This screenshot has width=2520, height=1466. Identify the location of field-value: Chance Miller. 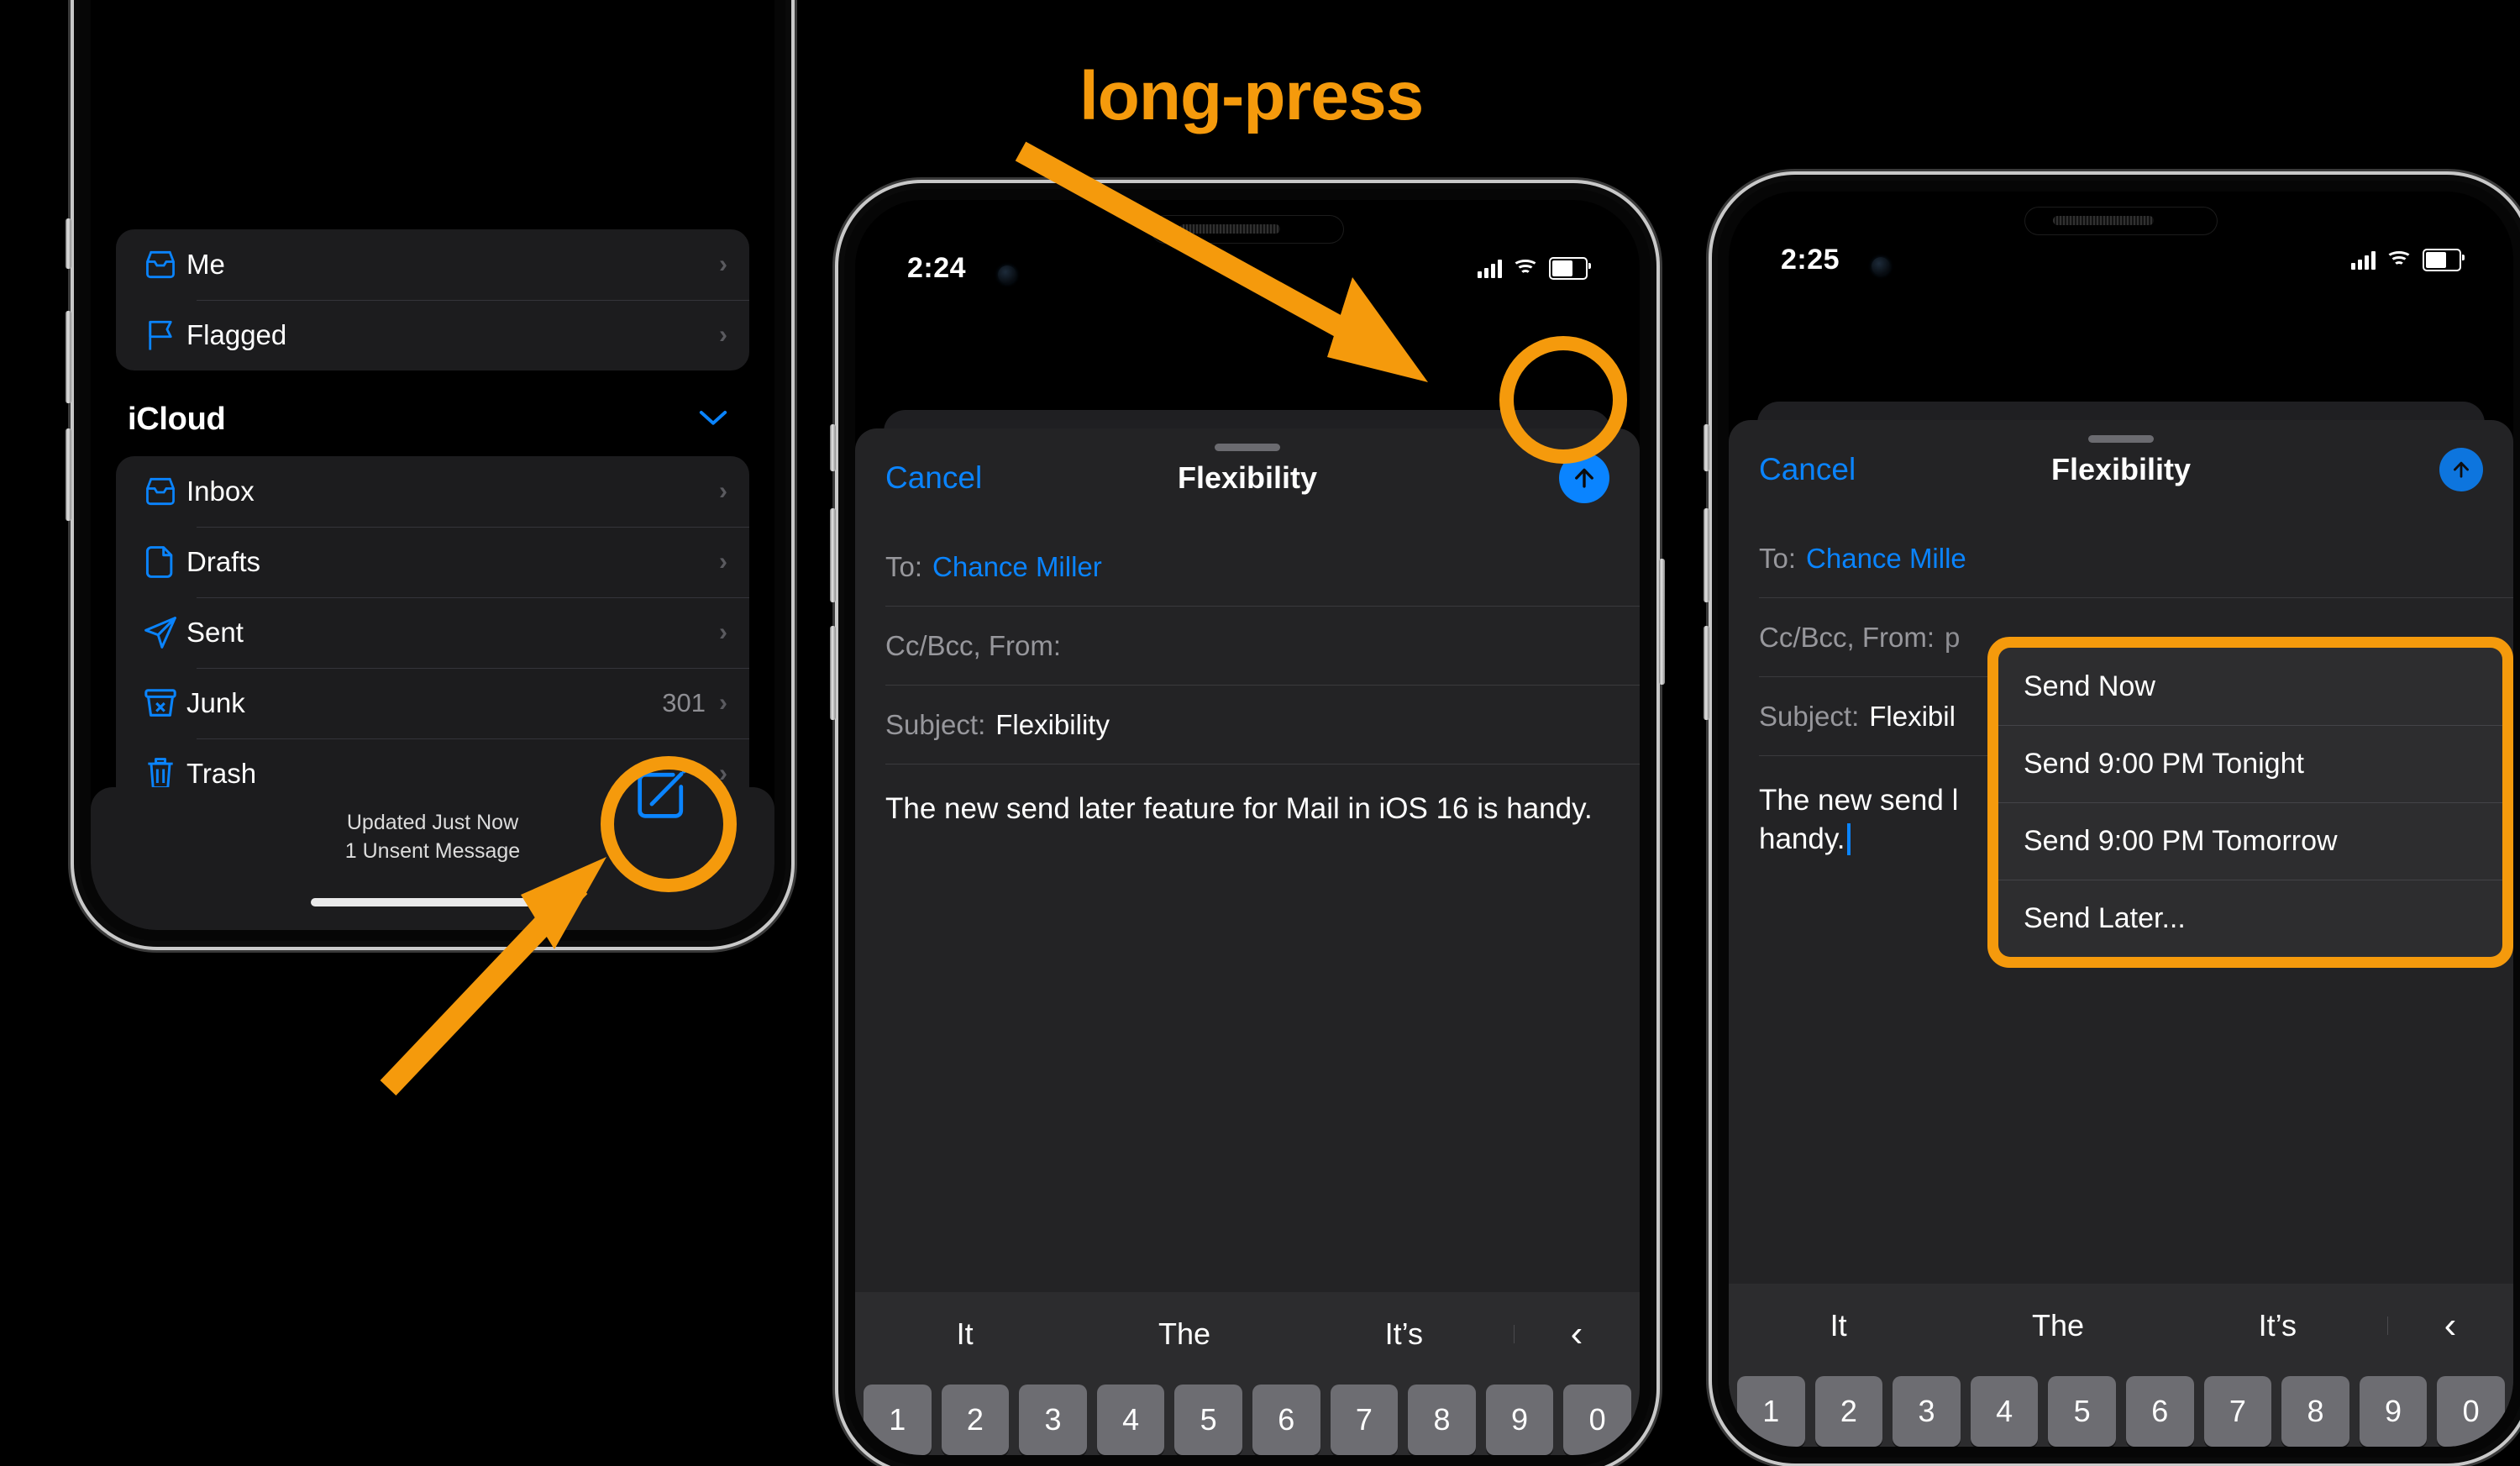
(1017, 566).